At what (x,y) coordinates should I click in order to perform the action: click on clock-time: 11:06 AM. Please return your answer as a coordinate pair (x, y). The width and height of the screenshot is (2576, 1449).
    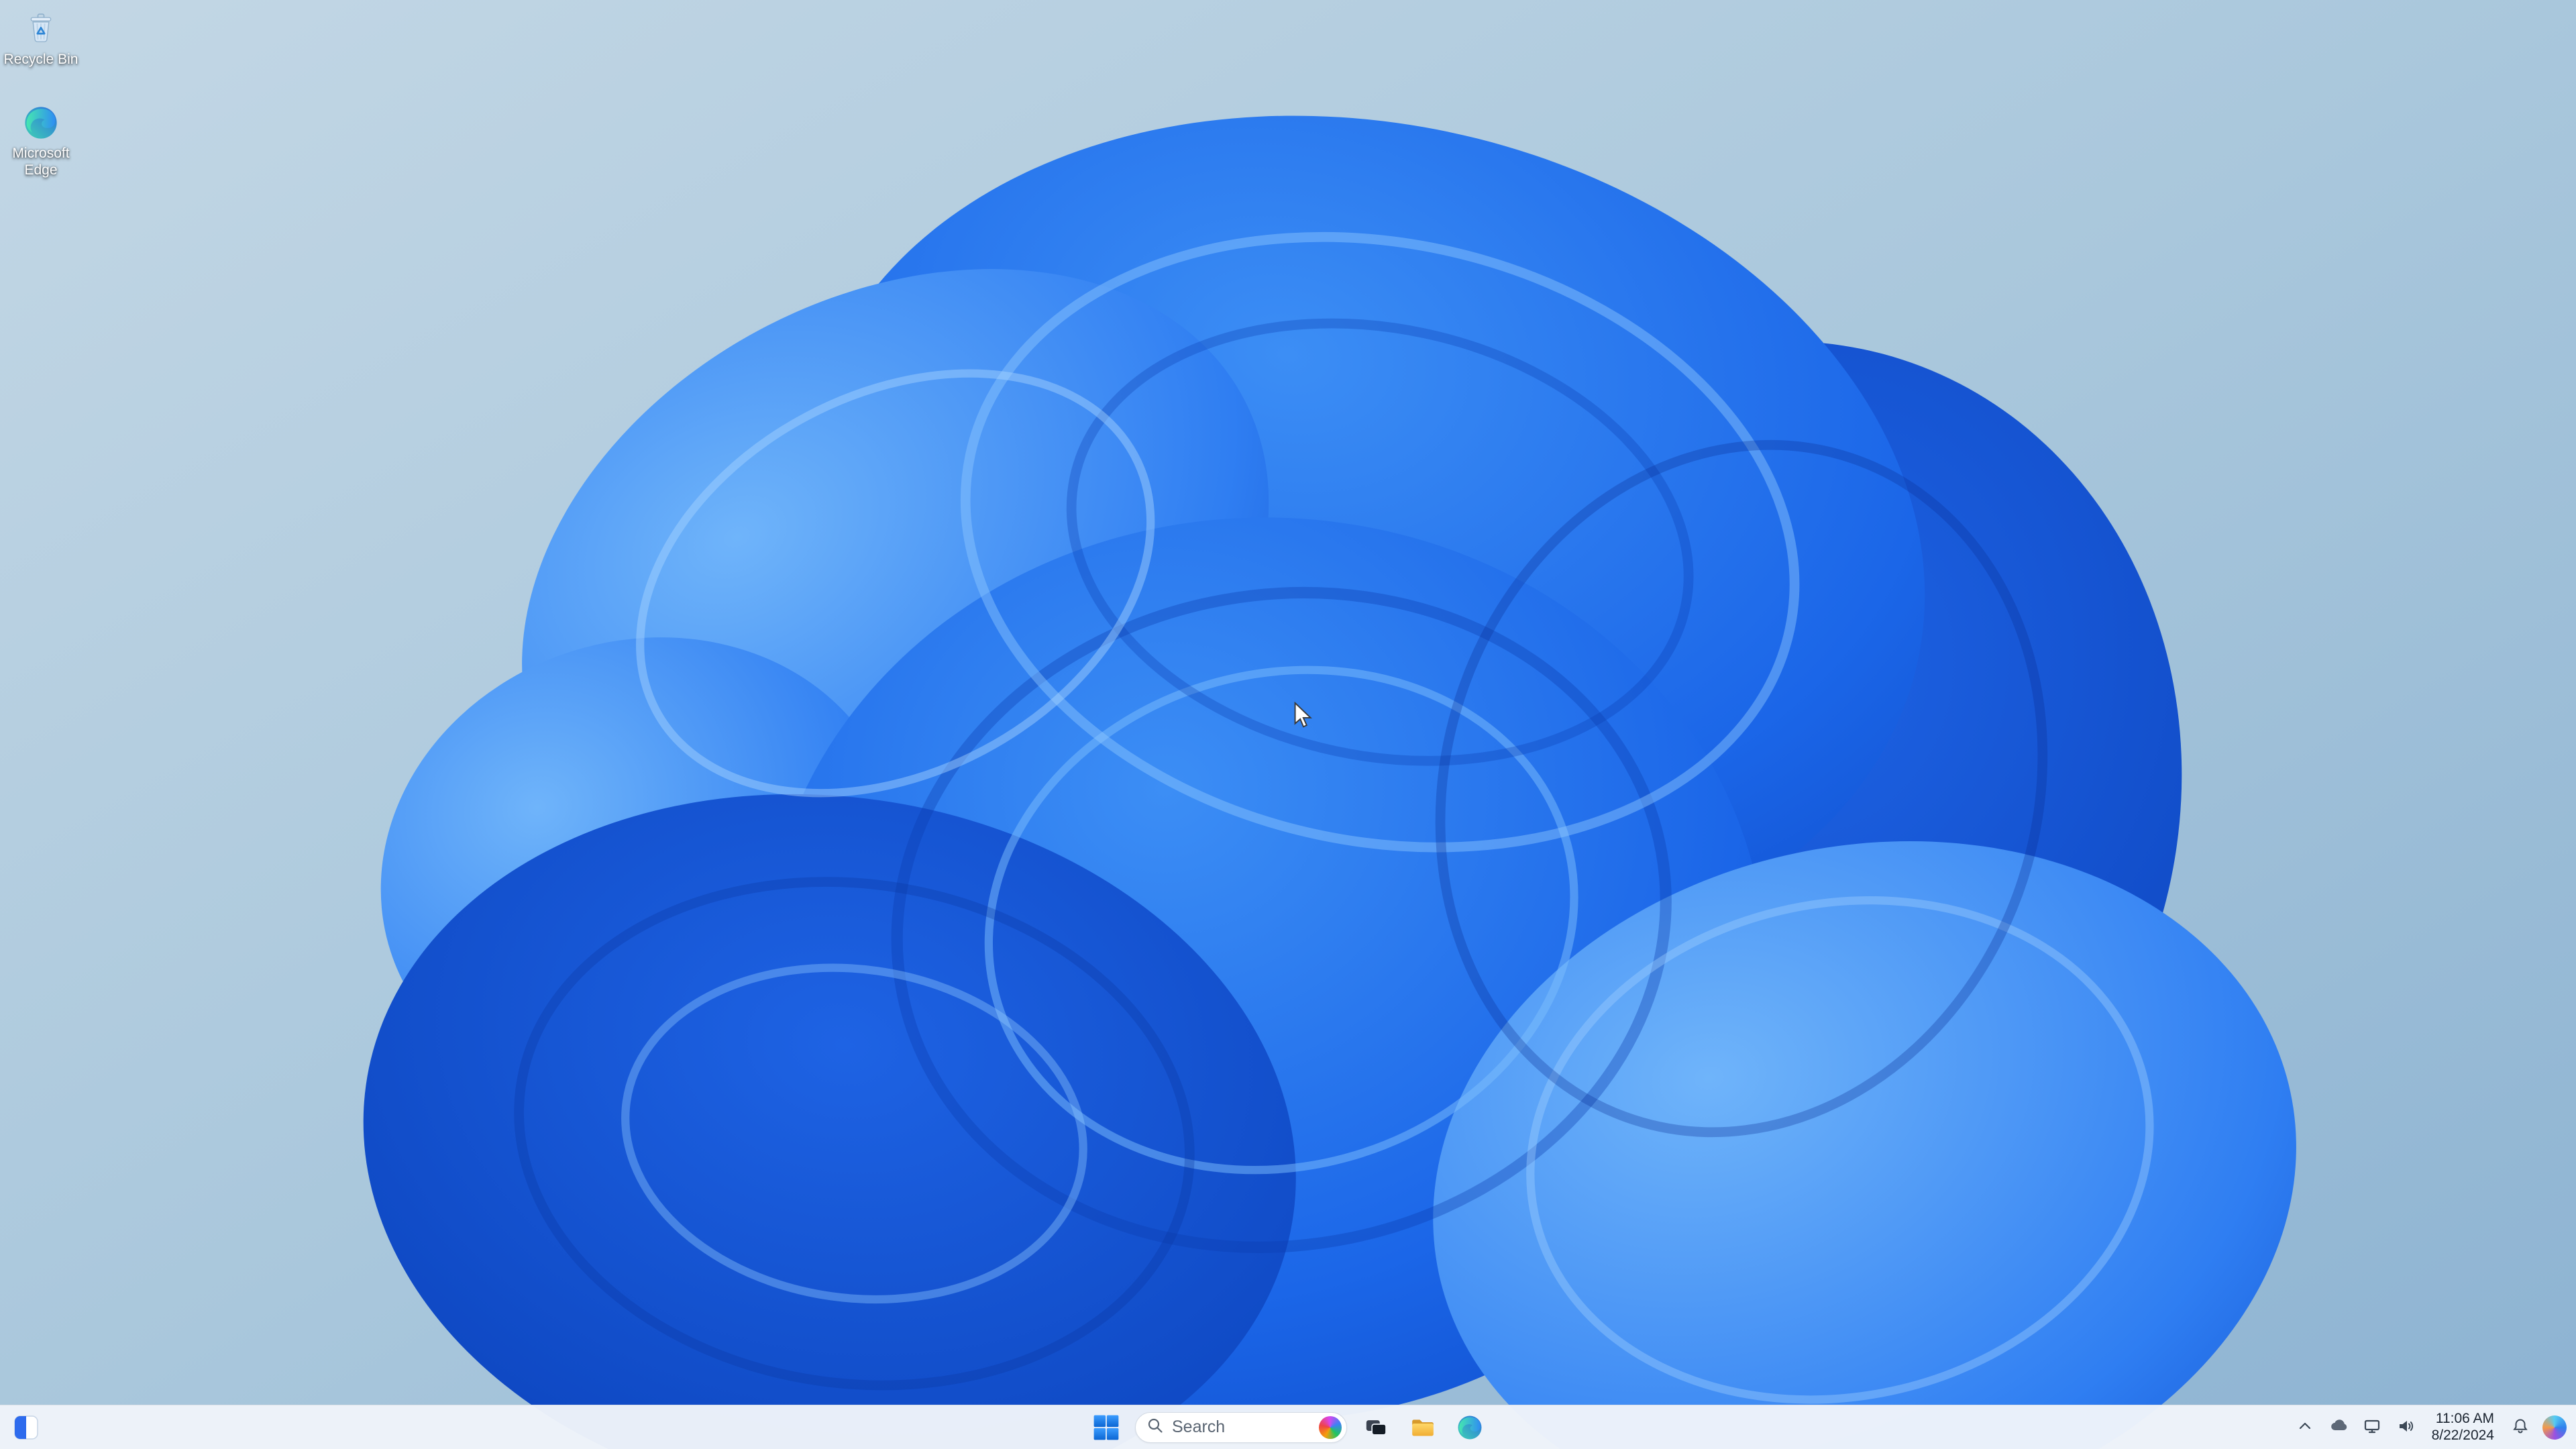
    Looking at the image, I should click on (2464, 1418).